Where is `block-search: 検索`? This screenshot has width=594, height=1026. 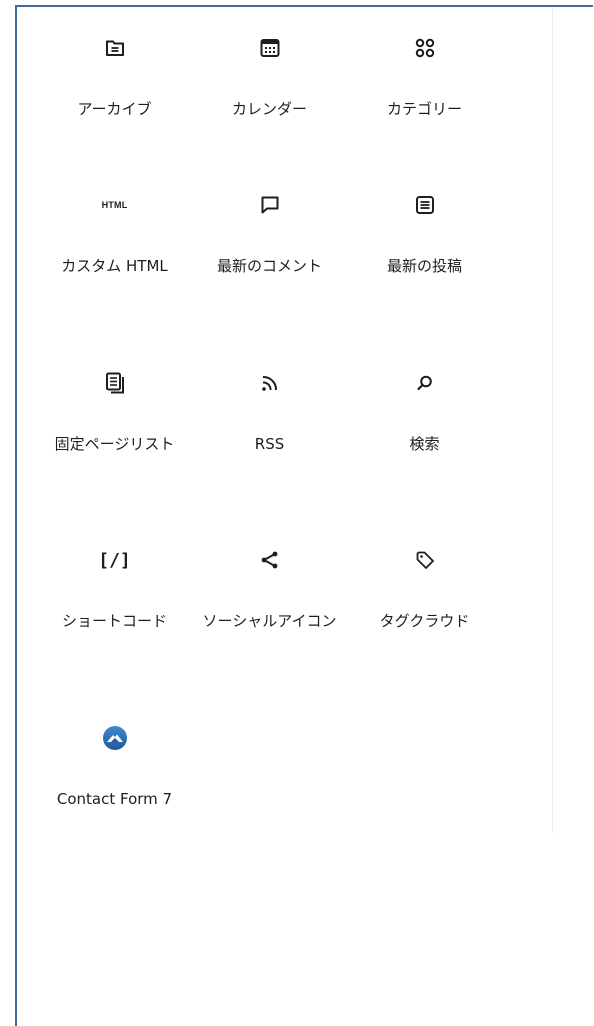
block-search: 検索 is located at coordinates (424, 440).